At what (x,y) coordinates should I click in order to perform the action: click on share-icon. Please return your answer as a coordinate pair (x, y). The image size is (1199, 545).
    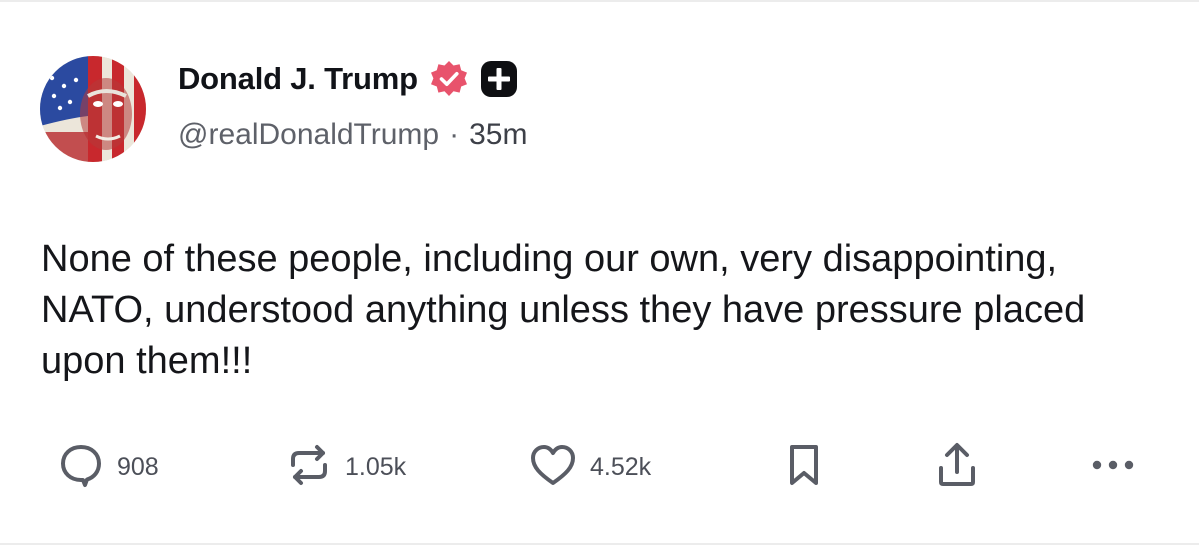
    Looking at the image, I should click on (957, 467).